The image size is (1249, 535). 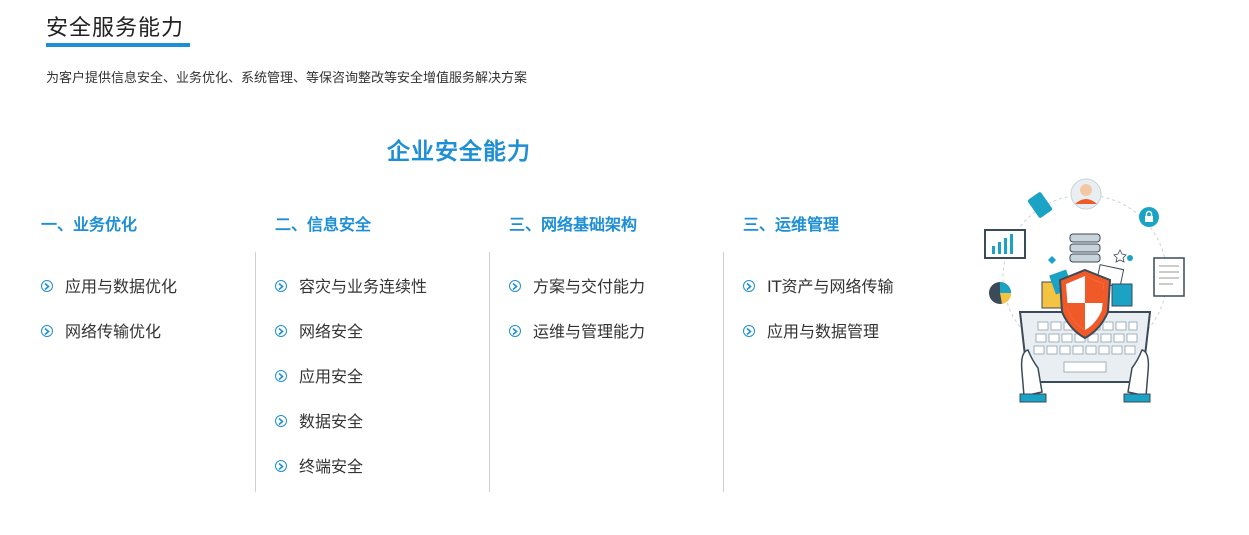 What do you see at coordinates (351, 433) in the screenshot?
I see `list-item: 数据安全` at bounding box center [351, 433].